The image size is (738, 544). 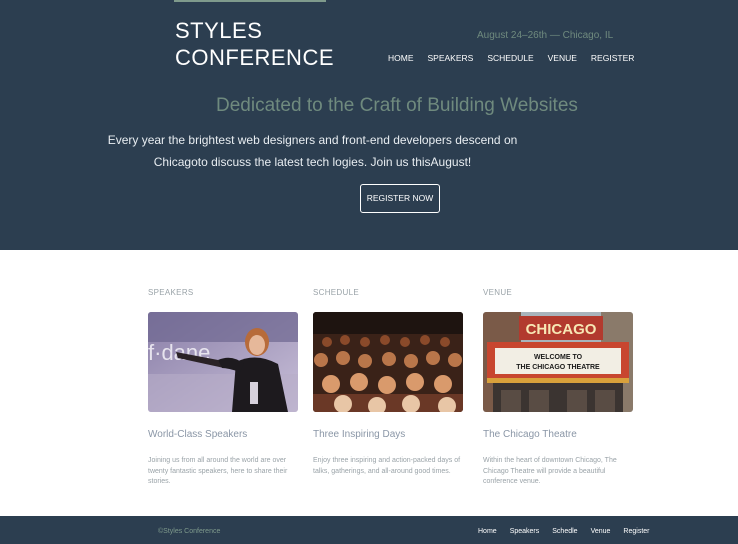 I want to click on nav-venue: VENUE, so click(x=562, y=58).